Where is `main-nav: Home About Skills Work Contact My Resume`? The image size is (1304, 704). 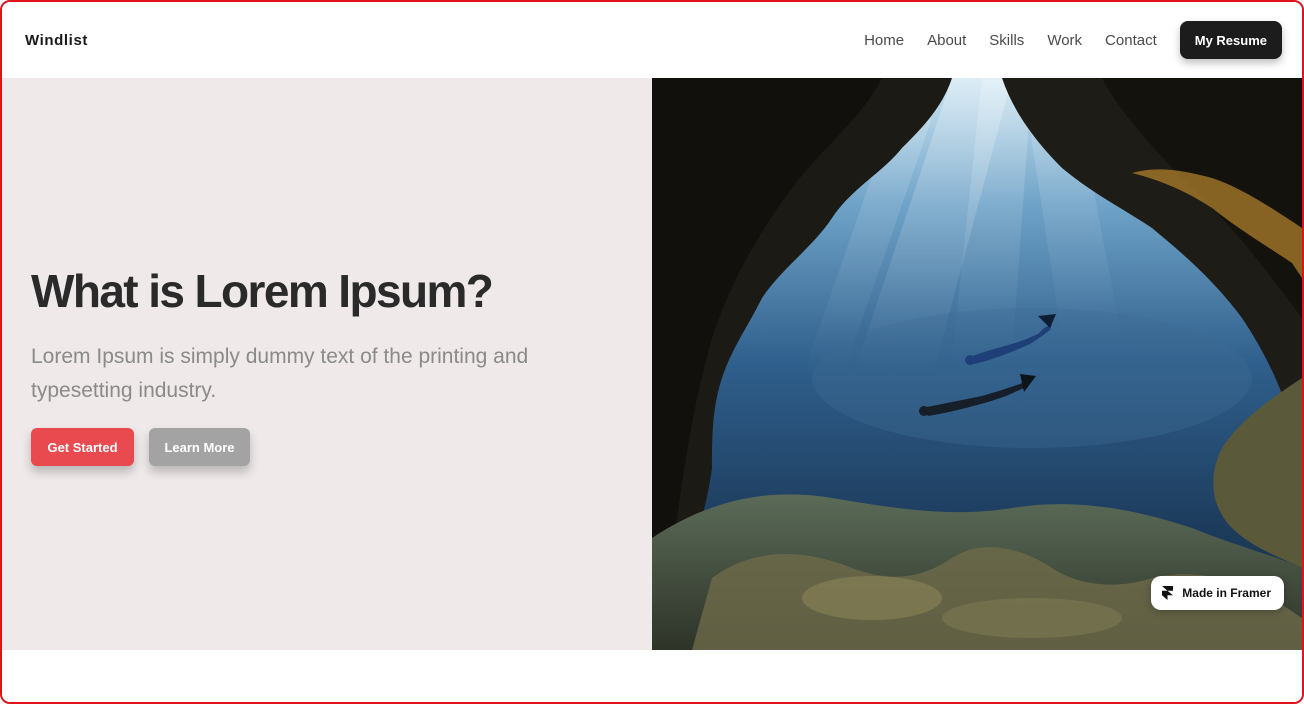 main-nav: Home About Skills Work Contact My Resume is located at coordinates (1073, 40).